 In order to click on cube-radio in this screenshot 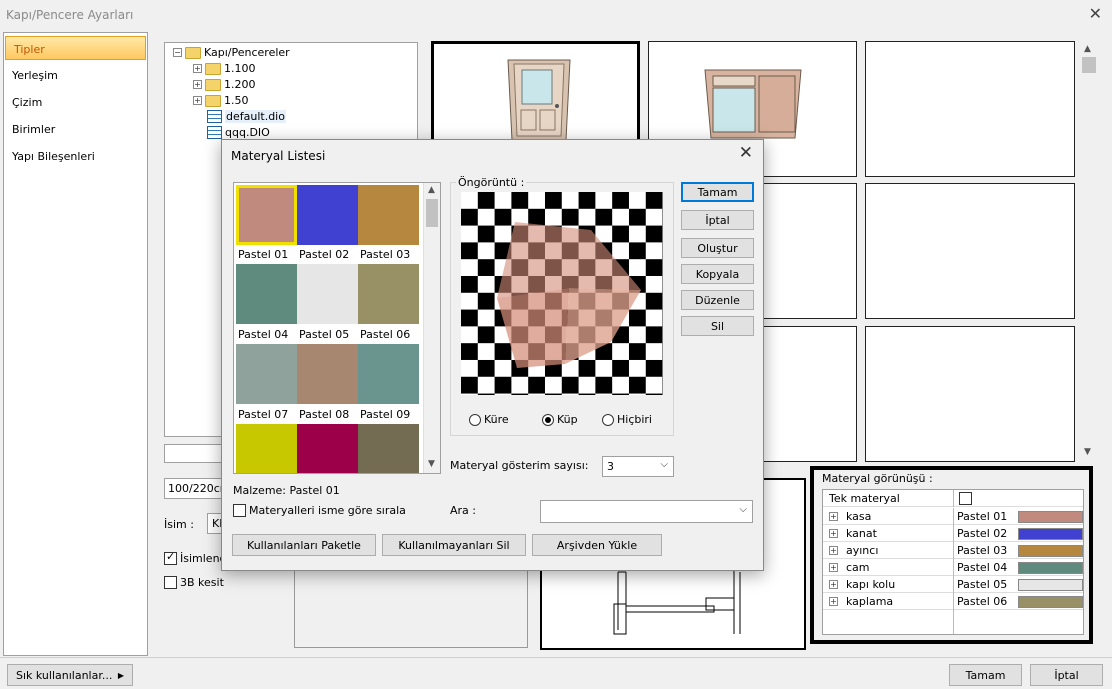, I will do `click(548, 419)`.